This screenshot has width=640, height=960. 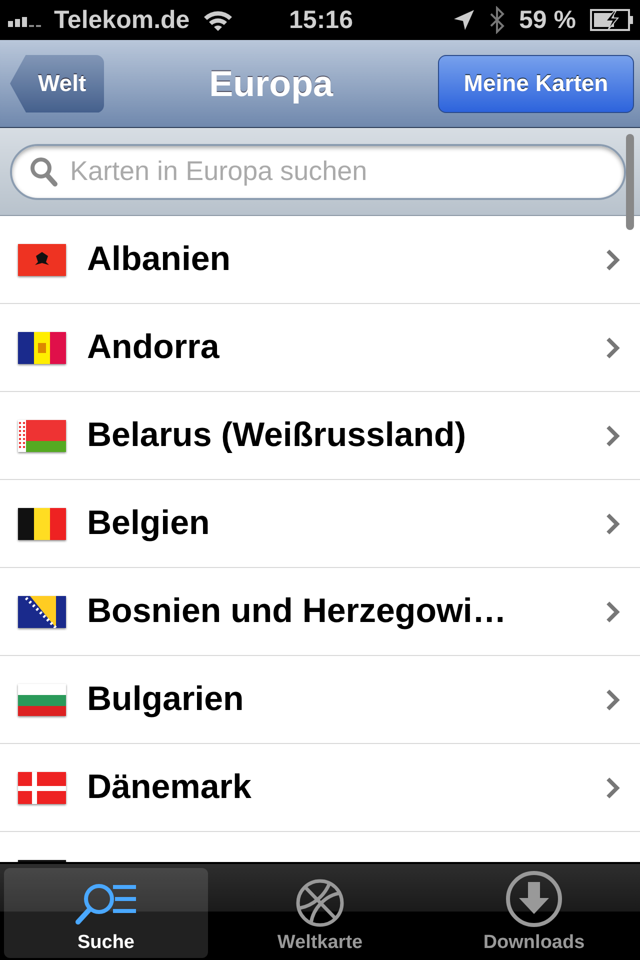 What do you see at coordinates (320, 788) in the screenshot?
I see `country-row: Dänemark` at bounding box center [320, 788].